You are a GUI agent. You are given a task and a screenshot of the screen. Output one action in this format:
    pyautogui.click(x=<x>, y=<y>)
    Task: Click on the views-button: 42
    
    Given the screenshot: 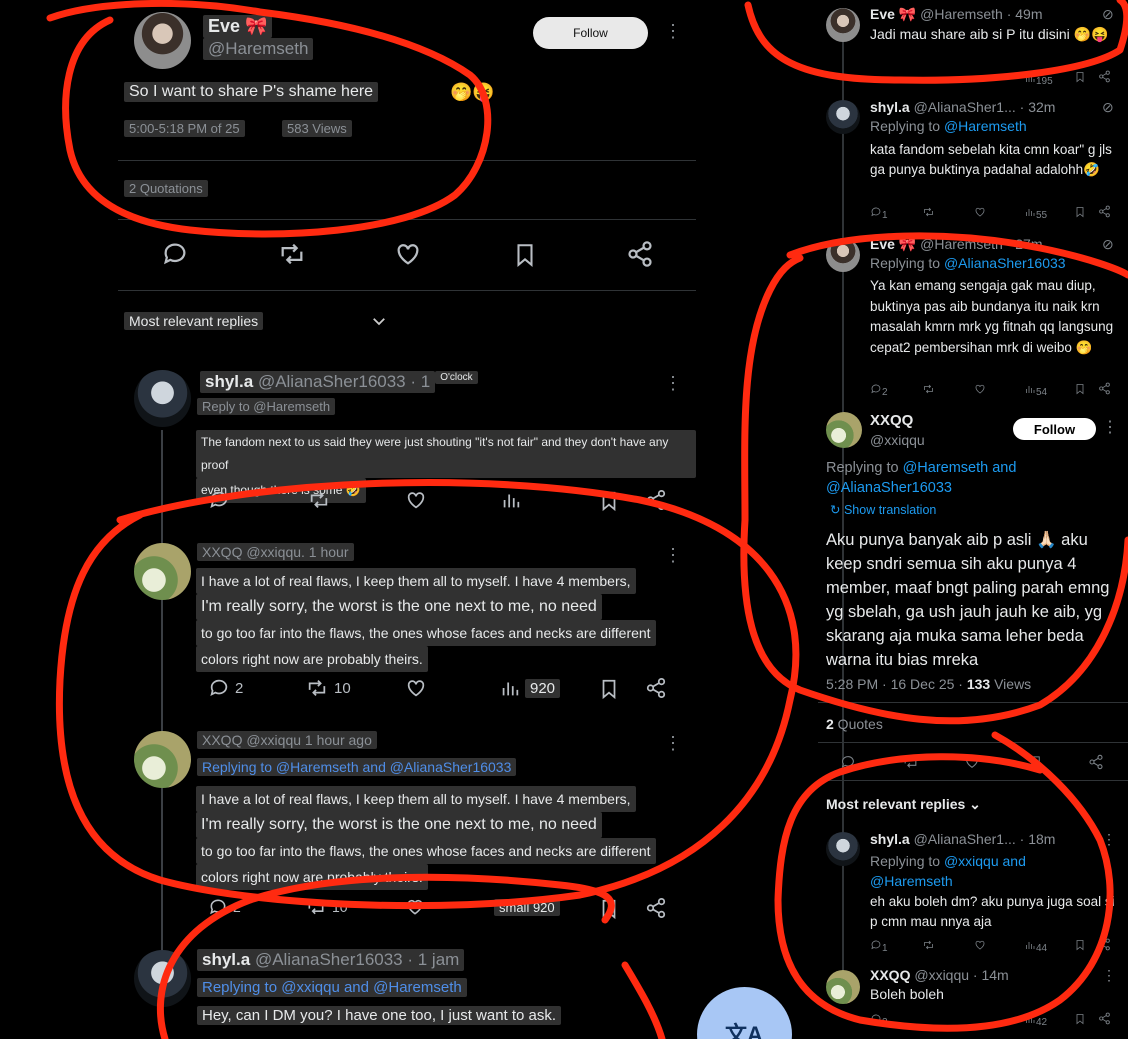 What is the action you would take?
    pyautogui.click(x=1035, y=1020)
    